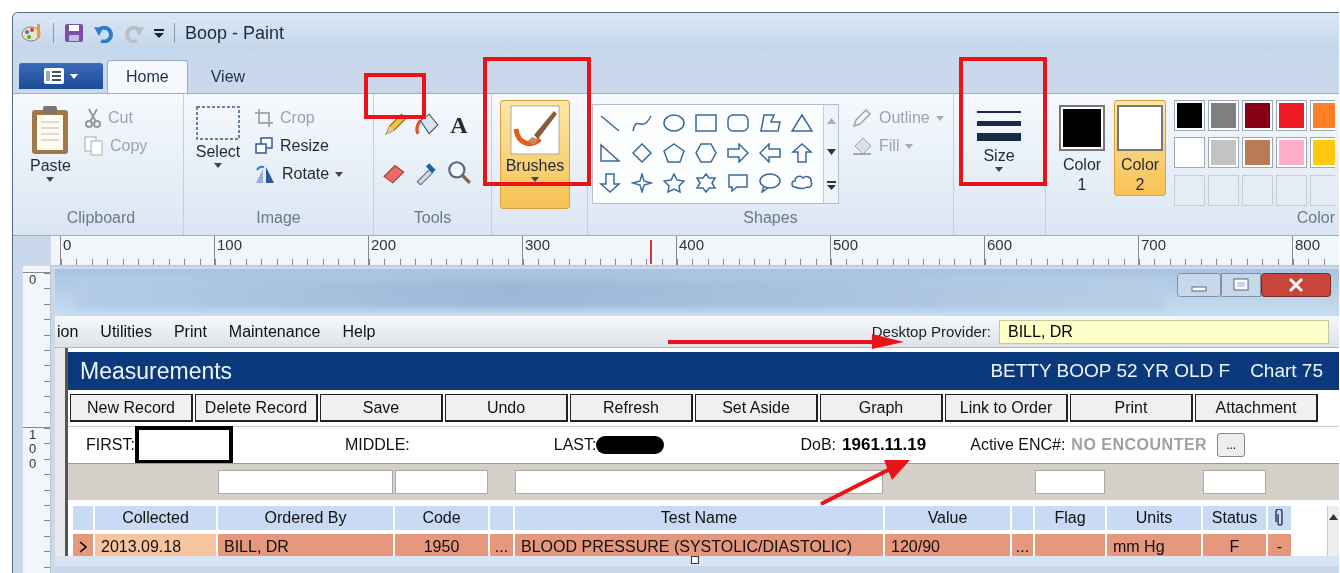 This screenshot has width=1340, height=573. What do you see at coordinates (256, 408) in the screenshot?
I see `action-button: Delete Record` at bounding box center [256, 408].